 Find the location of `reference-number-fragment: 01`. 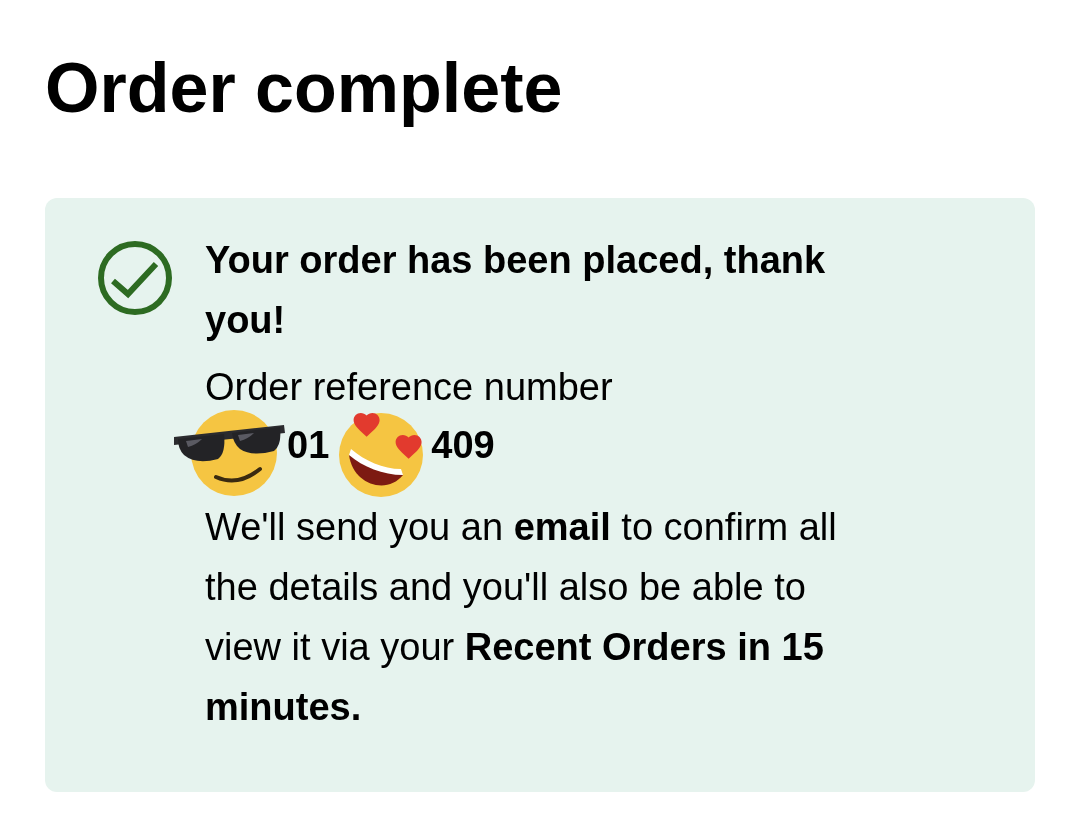

reference-number-fragment: 01 is located at coordinates (308, 445).